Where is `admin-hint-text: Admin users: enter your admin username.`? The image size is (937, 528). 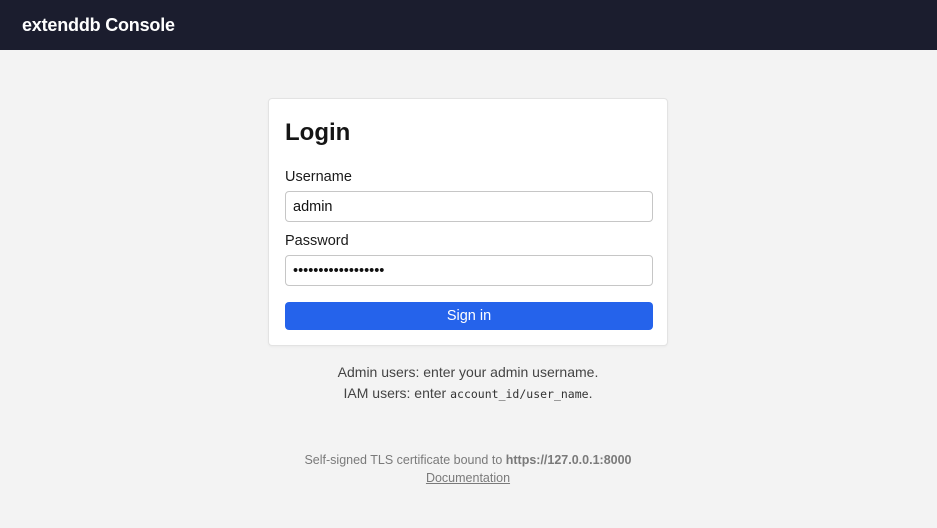 admin-hint-text: Admin users: enter your admin username. is located at coordinates (468, 372).